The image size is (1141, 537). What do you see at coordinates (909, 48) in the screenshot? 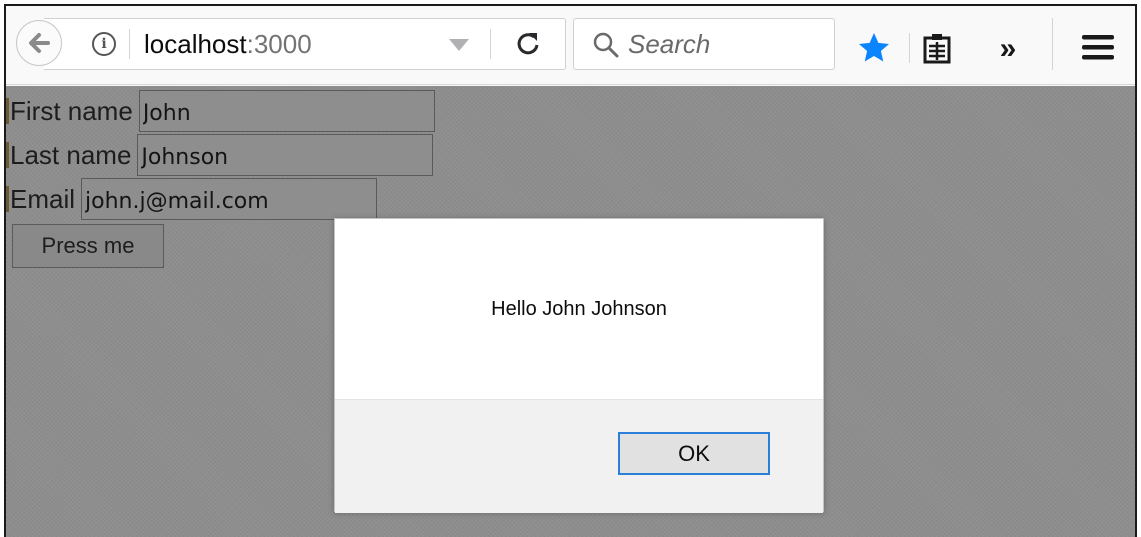
I see `toolbar-divider` at bounding box center [909, 48].